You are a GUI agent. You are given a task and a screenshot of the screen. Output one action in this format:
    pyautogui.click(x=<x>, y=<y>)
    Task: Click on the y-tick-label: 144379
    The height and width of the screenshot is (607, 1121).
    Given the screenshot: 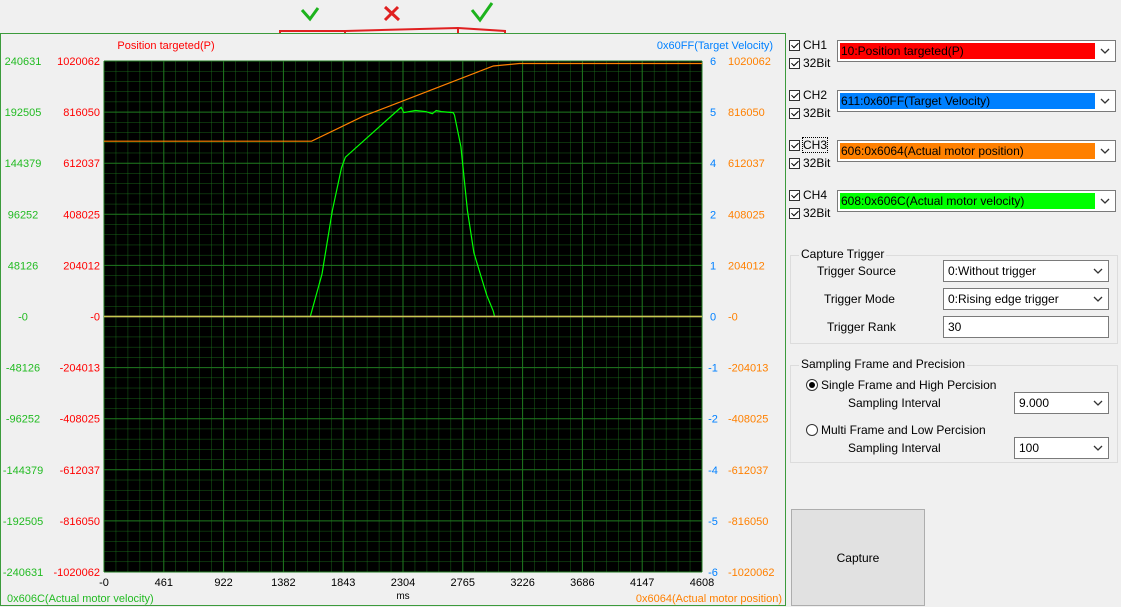 What is the action you would take?
    pyautogui.click(x=23, y=164)
    